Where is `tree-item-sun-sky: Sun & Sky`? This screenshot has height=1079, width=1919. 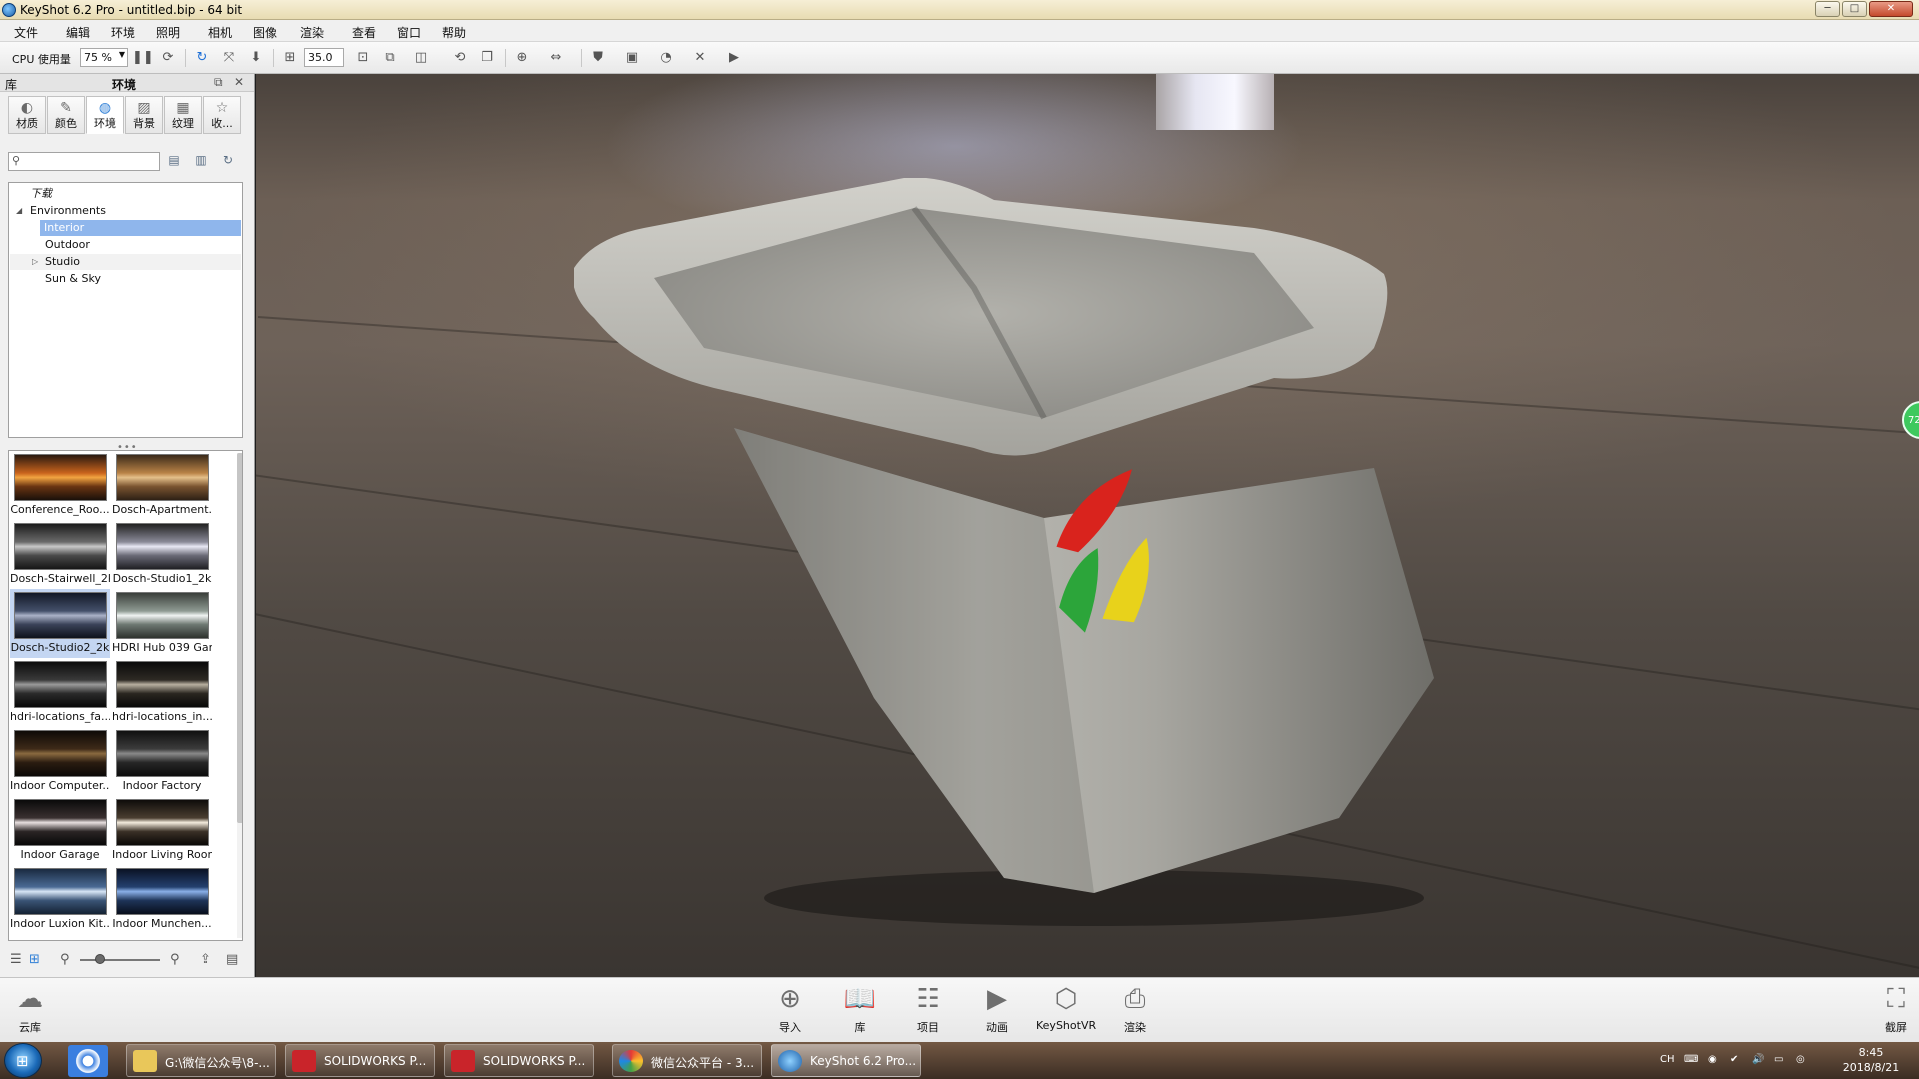
tree-item-sun-sky: Sun & Sky is located at coordinates (125, 279).